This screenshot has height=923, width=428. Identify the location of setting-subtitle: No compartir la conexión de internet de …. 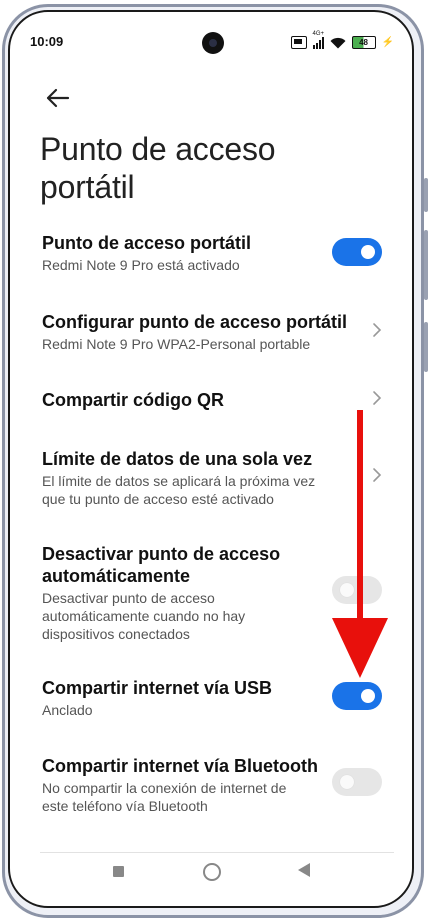
(212, 797).